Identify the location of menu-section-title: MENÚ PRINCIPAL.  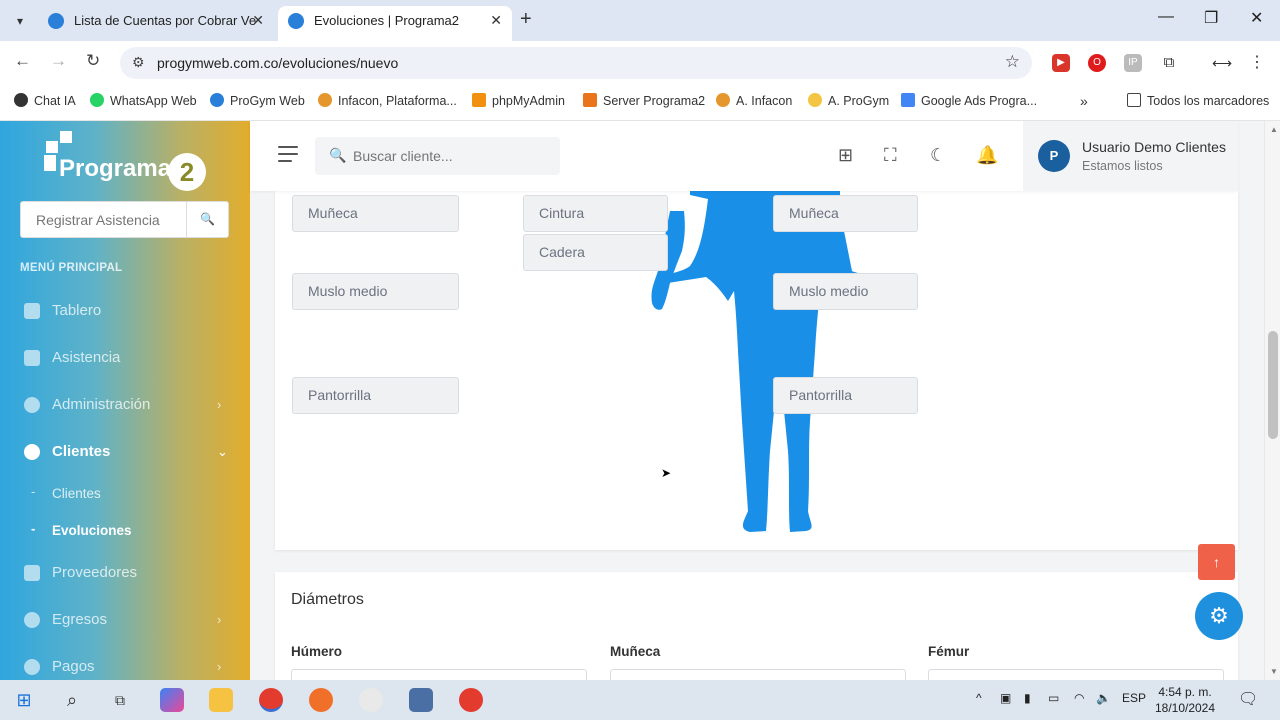
(71, 268).